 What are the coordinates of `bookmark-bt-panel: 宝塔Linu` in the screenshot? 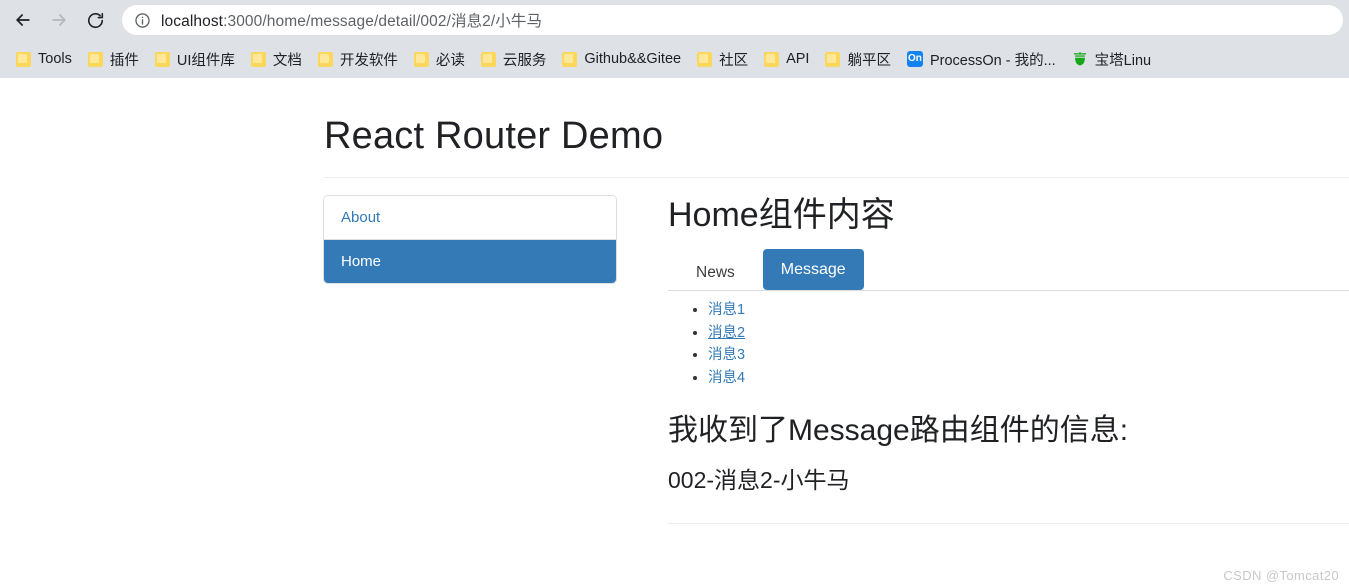 It's located at (1111, 59).